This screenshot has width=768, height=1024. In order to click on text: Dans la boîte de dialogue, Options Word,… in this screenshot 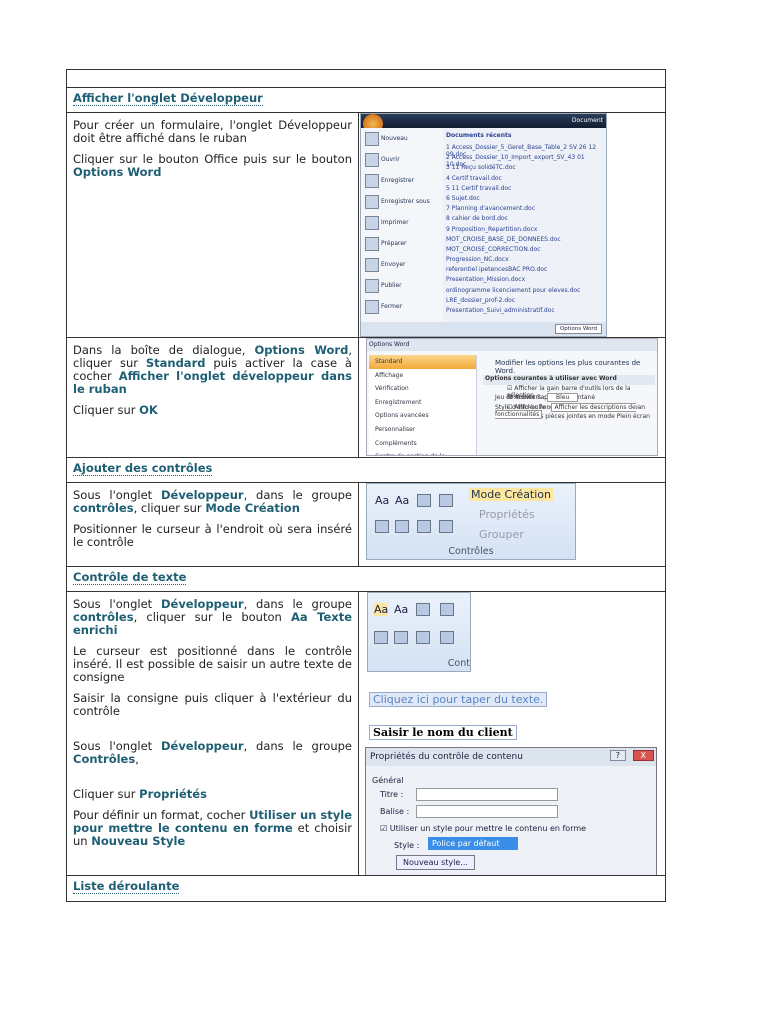, I will do `click(212, 369)`.